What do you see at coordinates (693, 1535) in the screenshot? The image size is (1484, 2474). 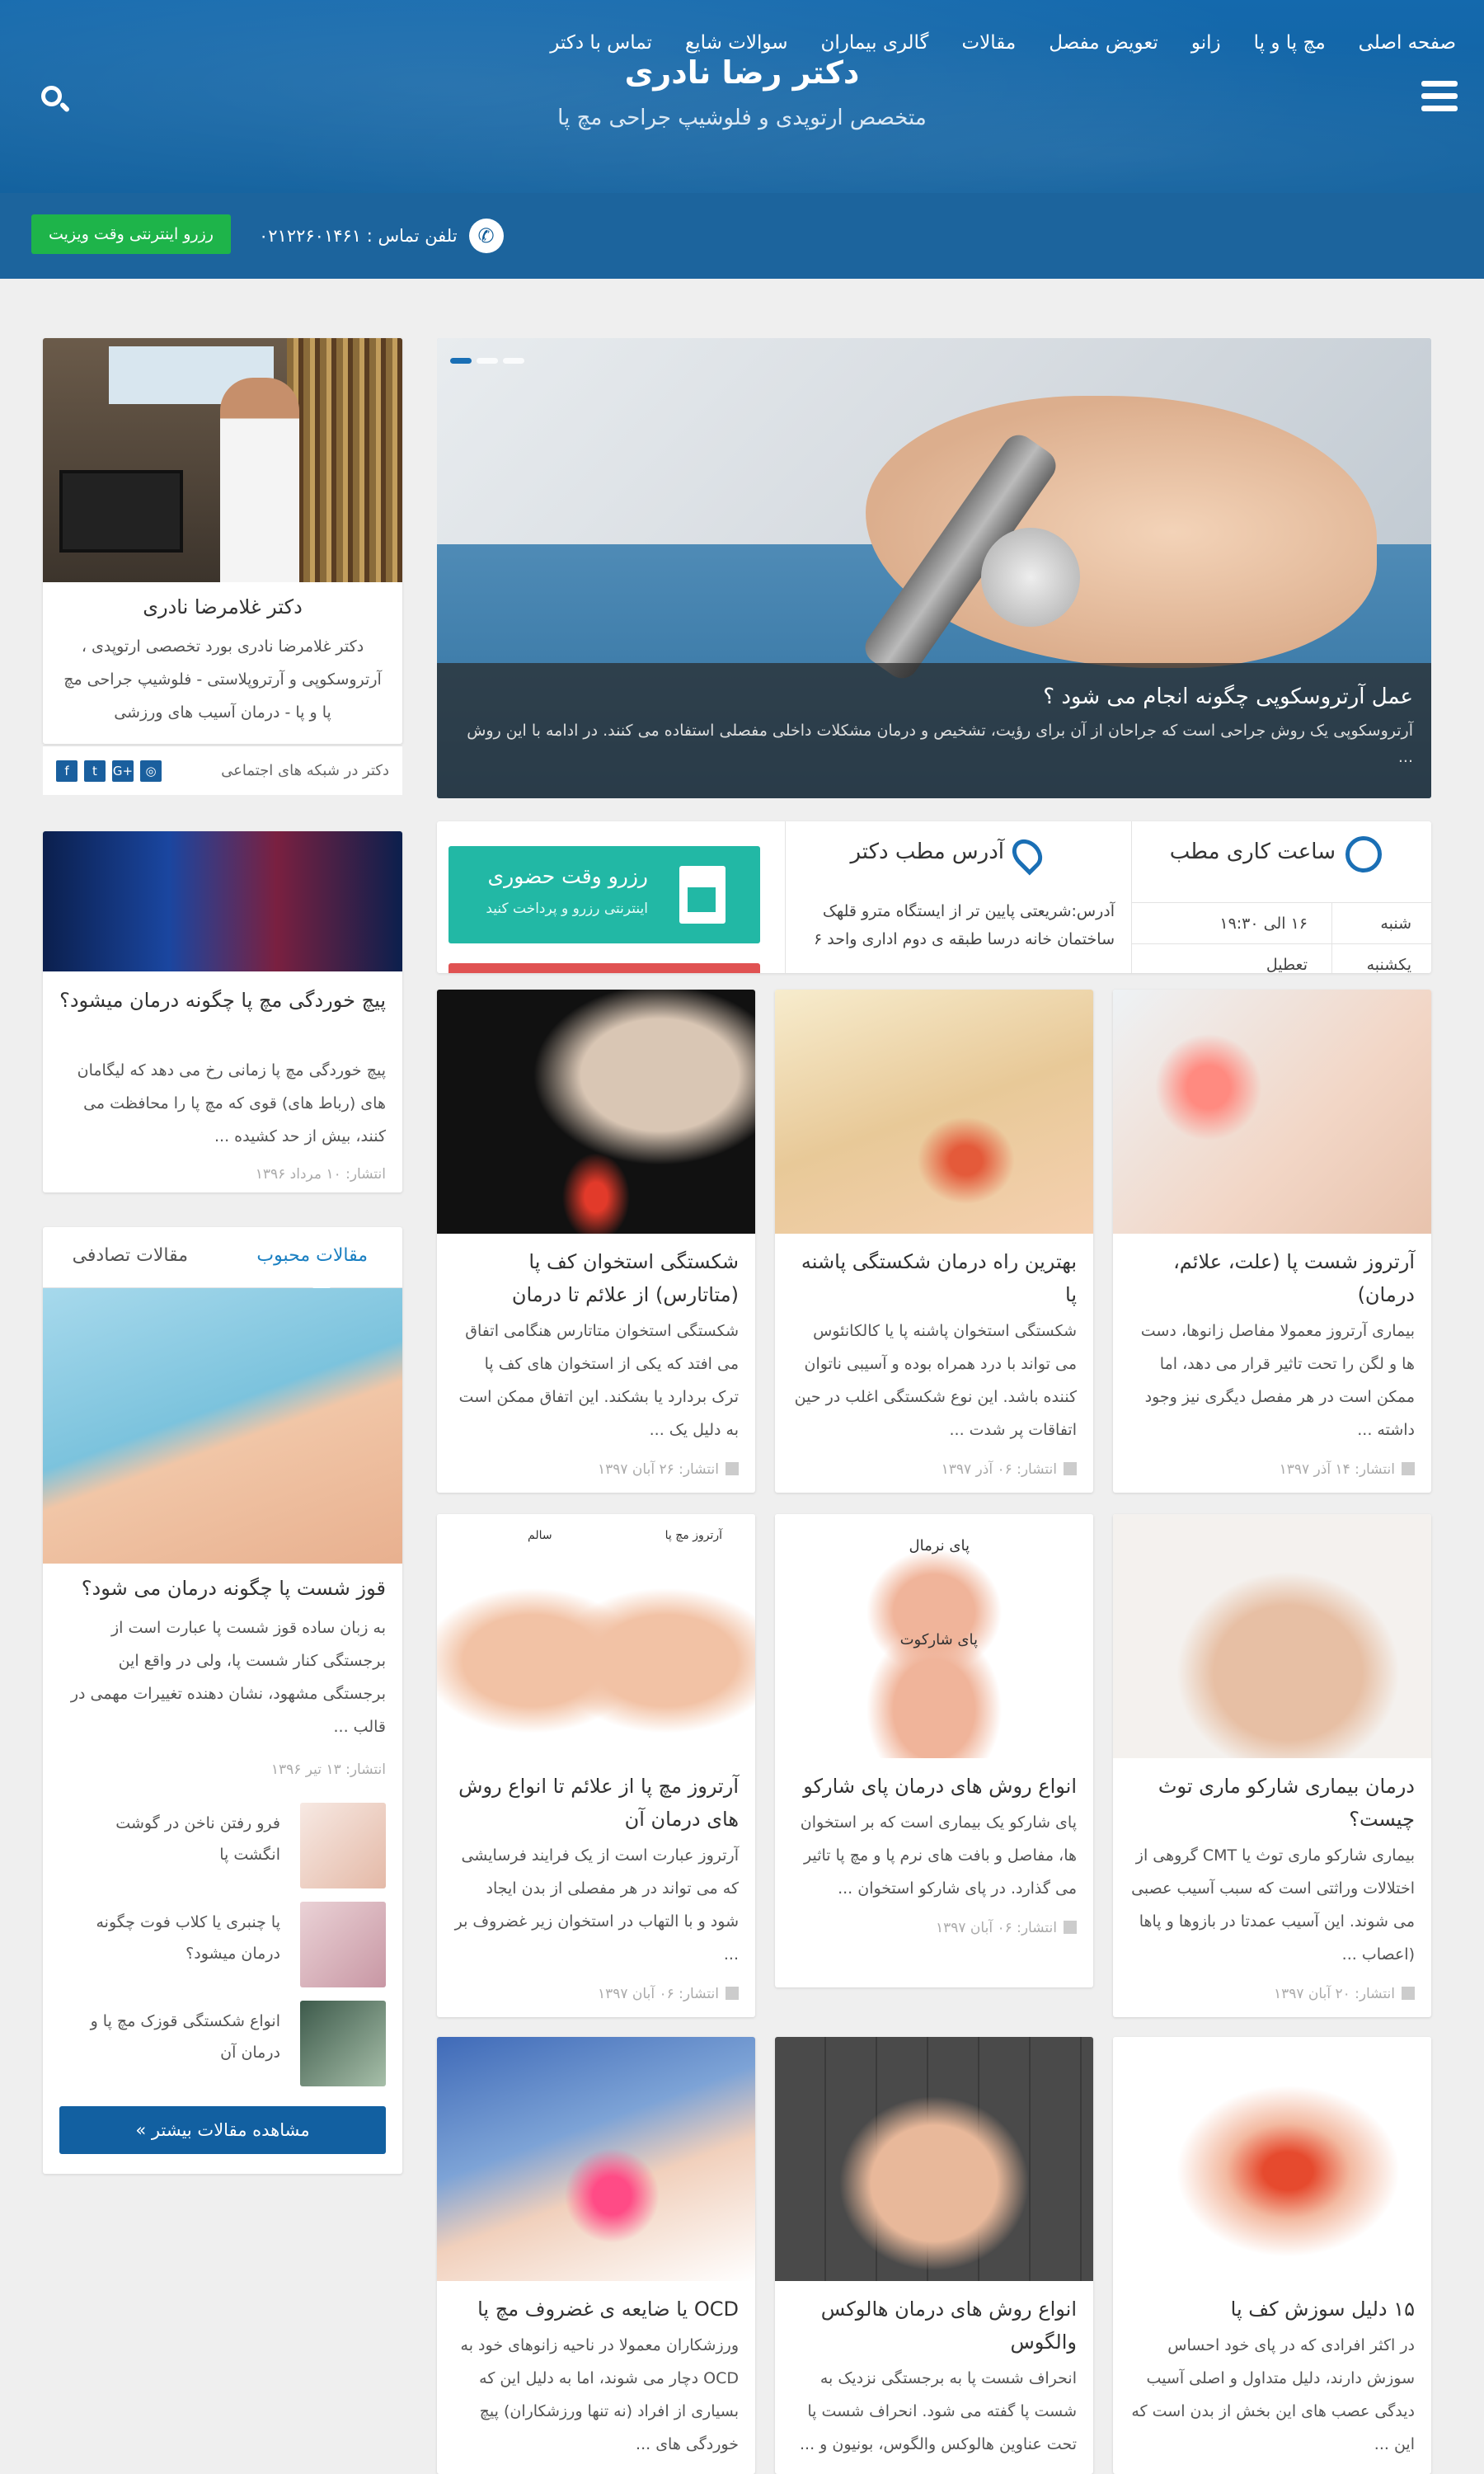 I see `image-label: آرتروز مچ پا` at bounding box center [693, 1535].